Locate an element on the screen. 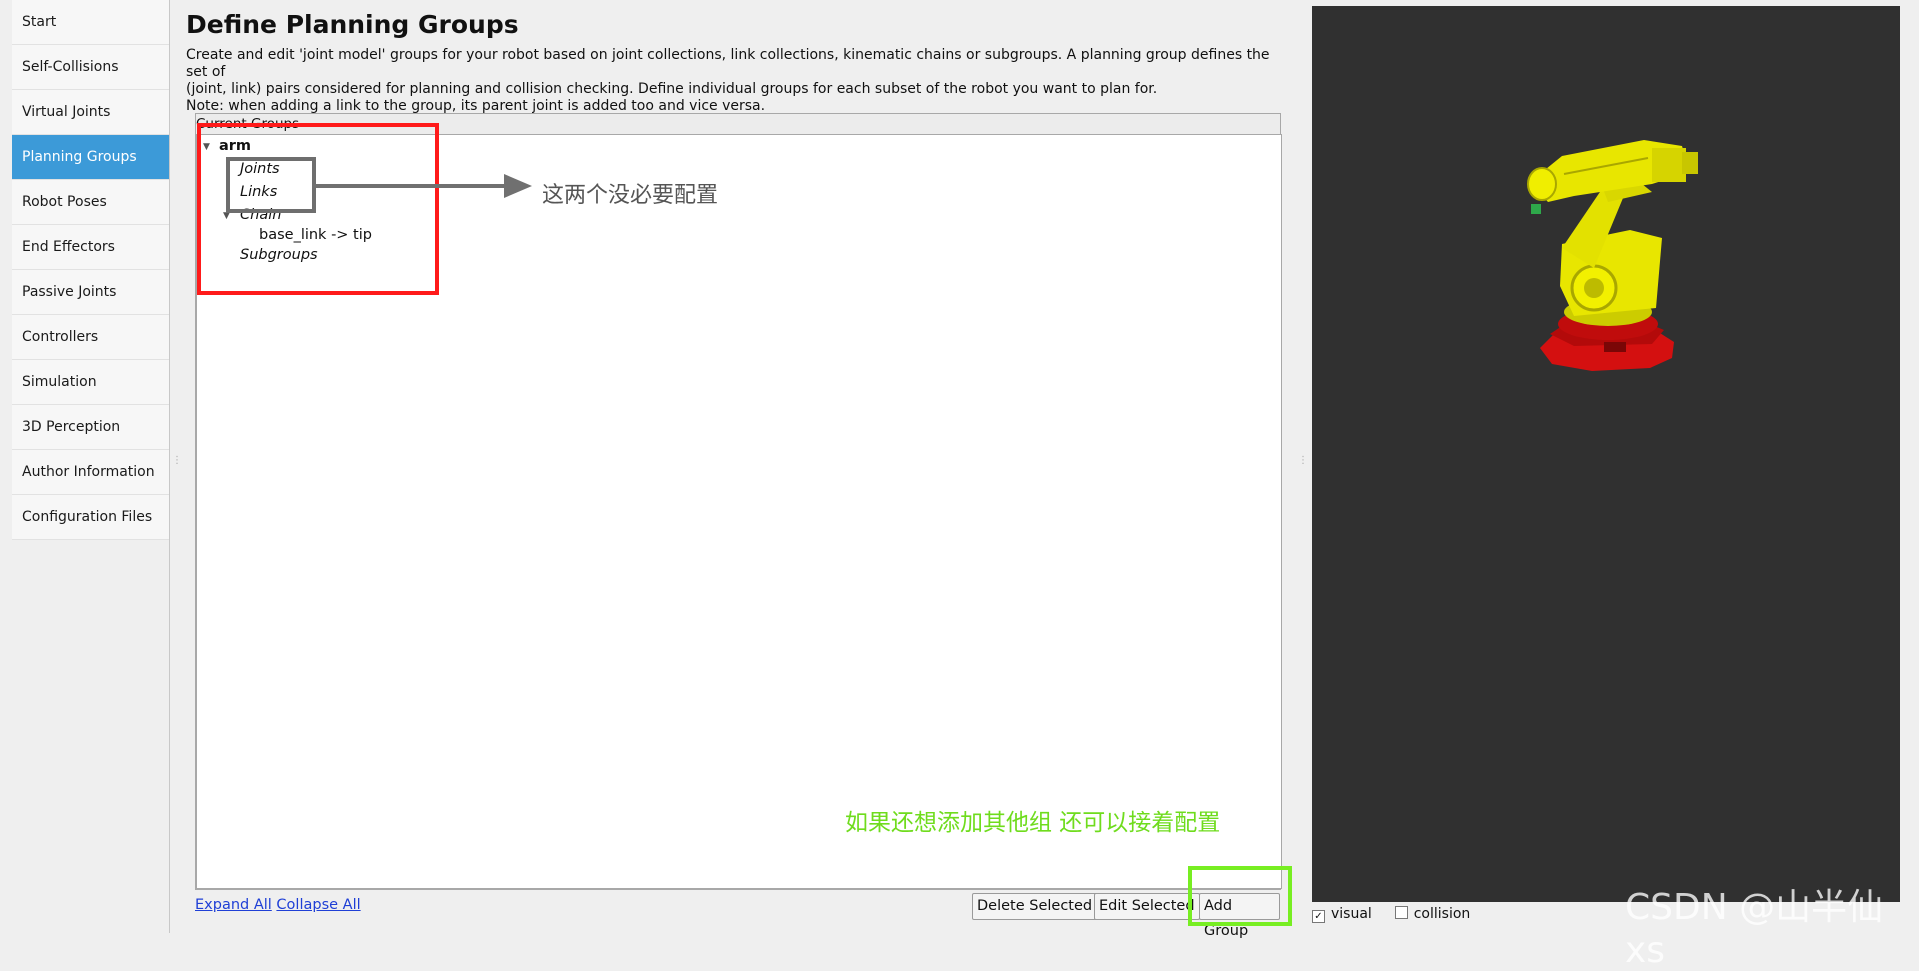 Image resolution: width=1919 pixels, height=971 pixels. sidebar-item-configuration-files: Configuration Files is located at coordinates (90, 517).